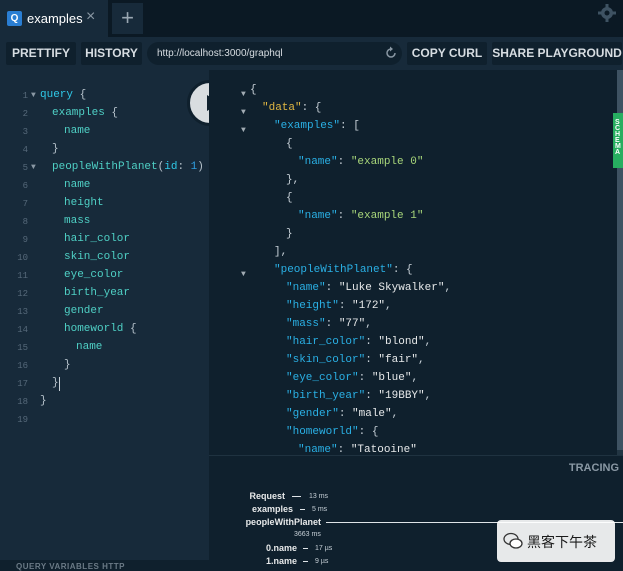  Describe the element at coordinates (94, 275) in the screenshot. I see `code-line-11: eye_color` at that location.